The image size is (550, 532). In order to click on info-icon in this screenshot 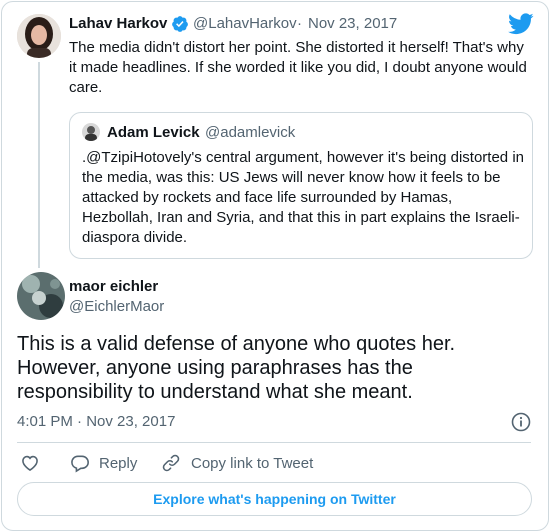, I will do `click(521, 422)`.